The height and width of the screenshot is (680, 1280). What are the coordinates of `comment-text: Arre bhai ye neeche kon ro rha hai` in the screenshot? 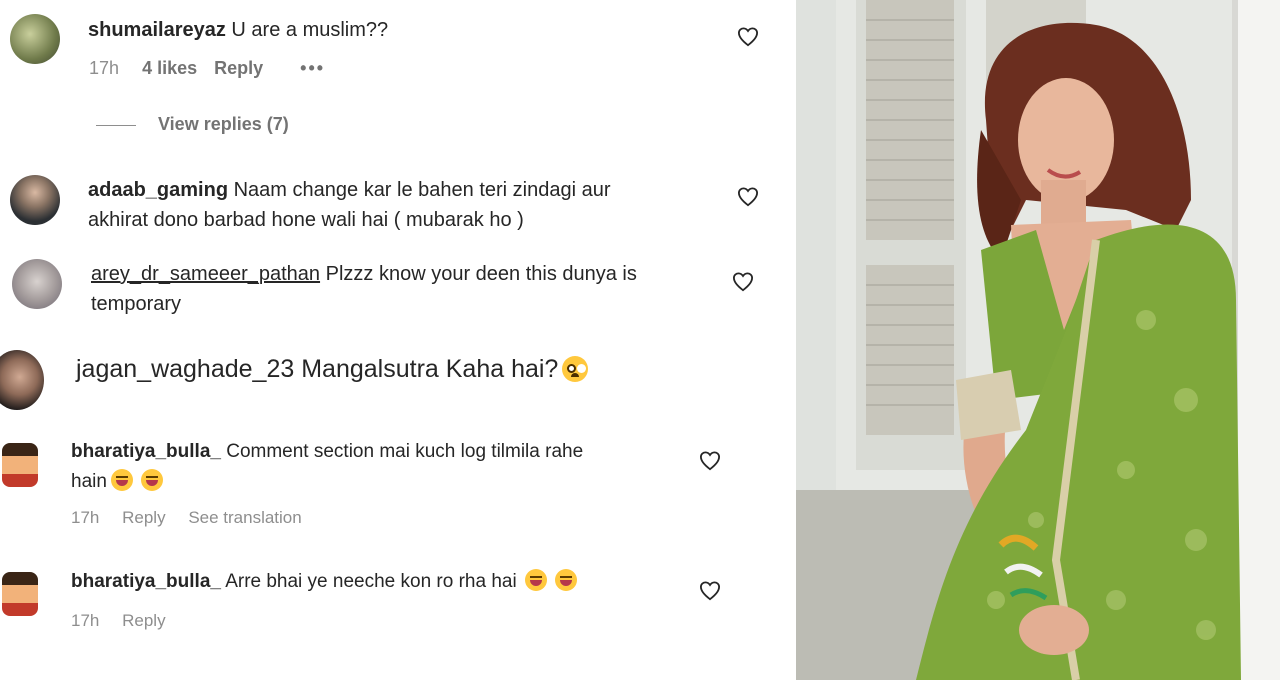 It's located at (371, 581).